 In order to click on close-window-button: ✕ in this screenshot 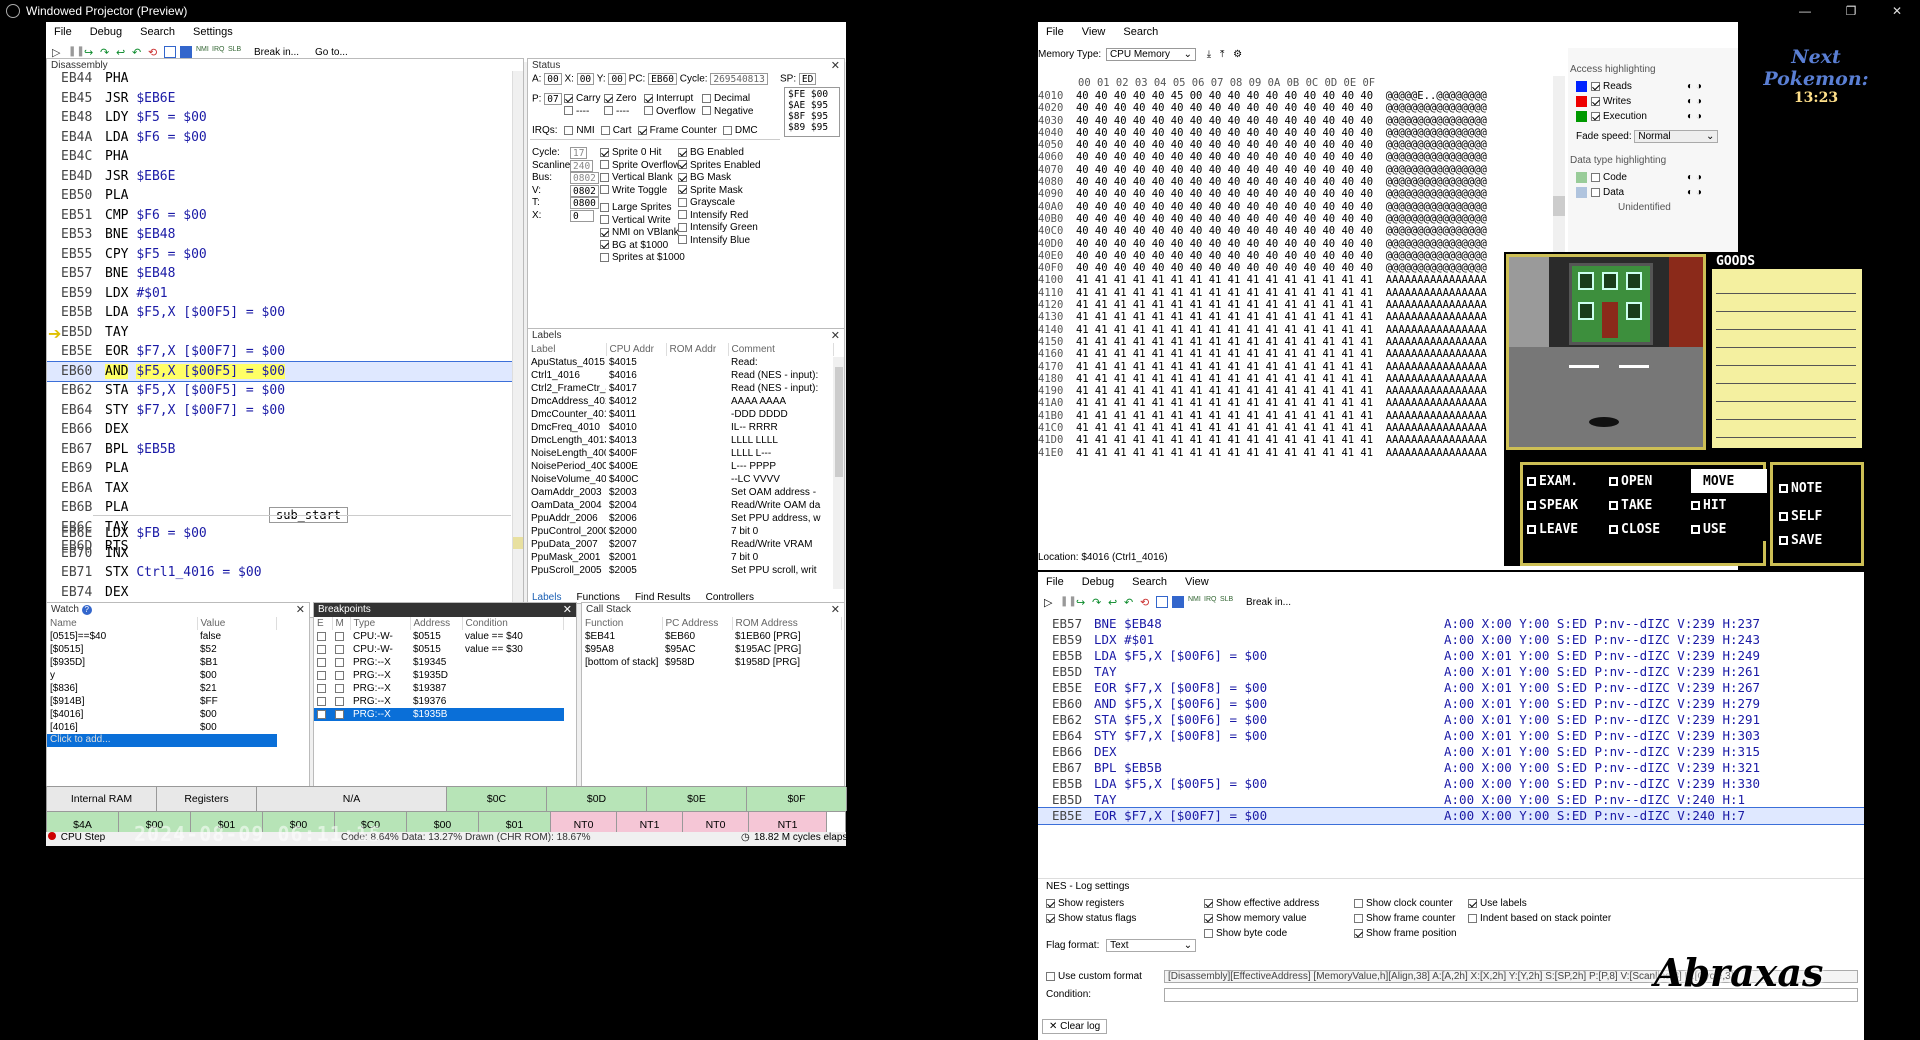, I will do `click(1897, 11)`.